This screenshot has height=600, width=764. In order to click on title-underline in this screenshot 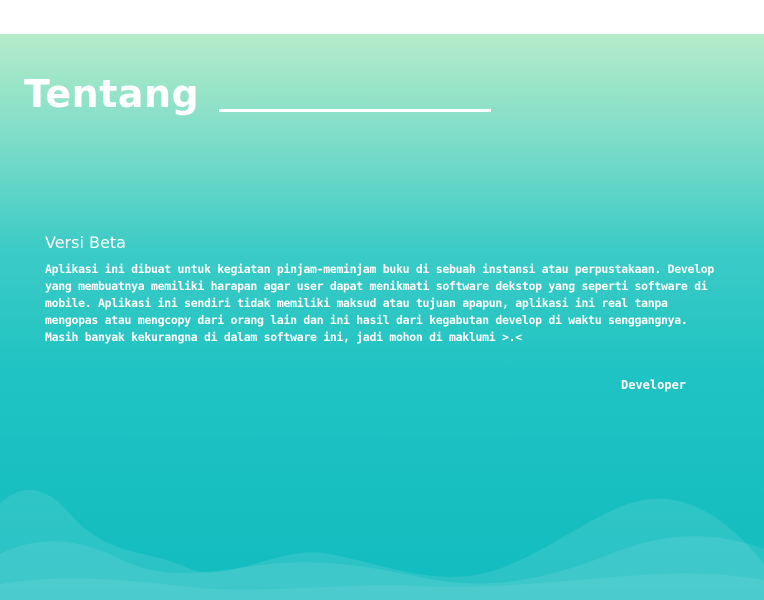, I will do `click(355, 110)`.